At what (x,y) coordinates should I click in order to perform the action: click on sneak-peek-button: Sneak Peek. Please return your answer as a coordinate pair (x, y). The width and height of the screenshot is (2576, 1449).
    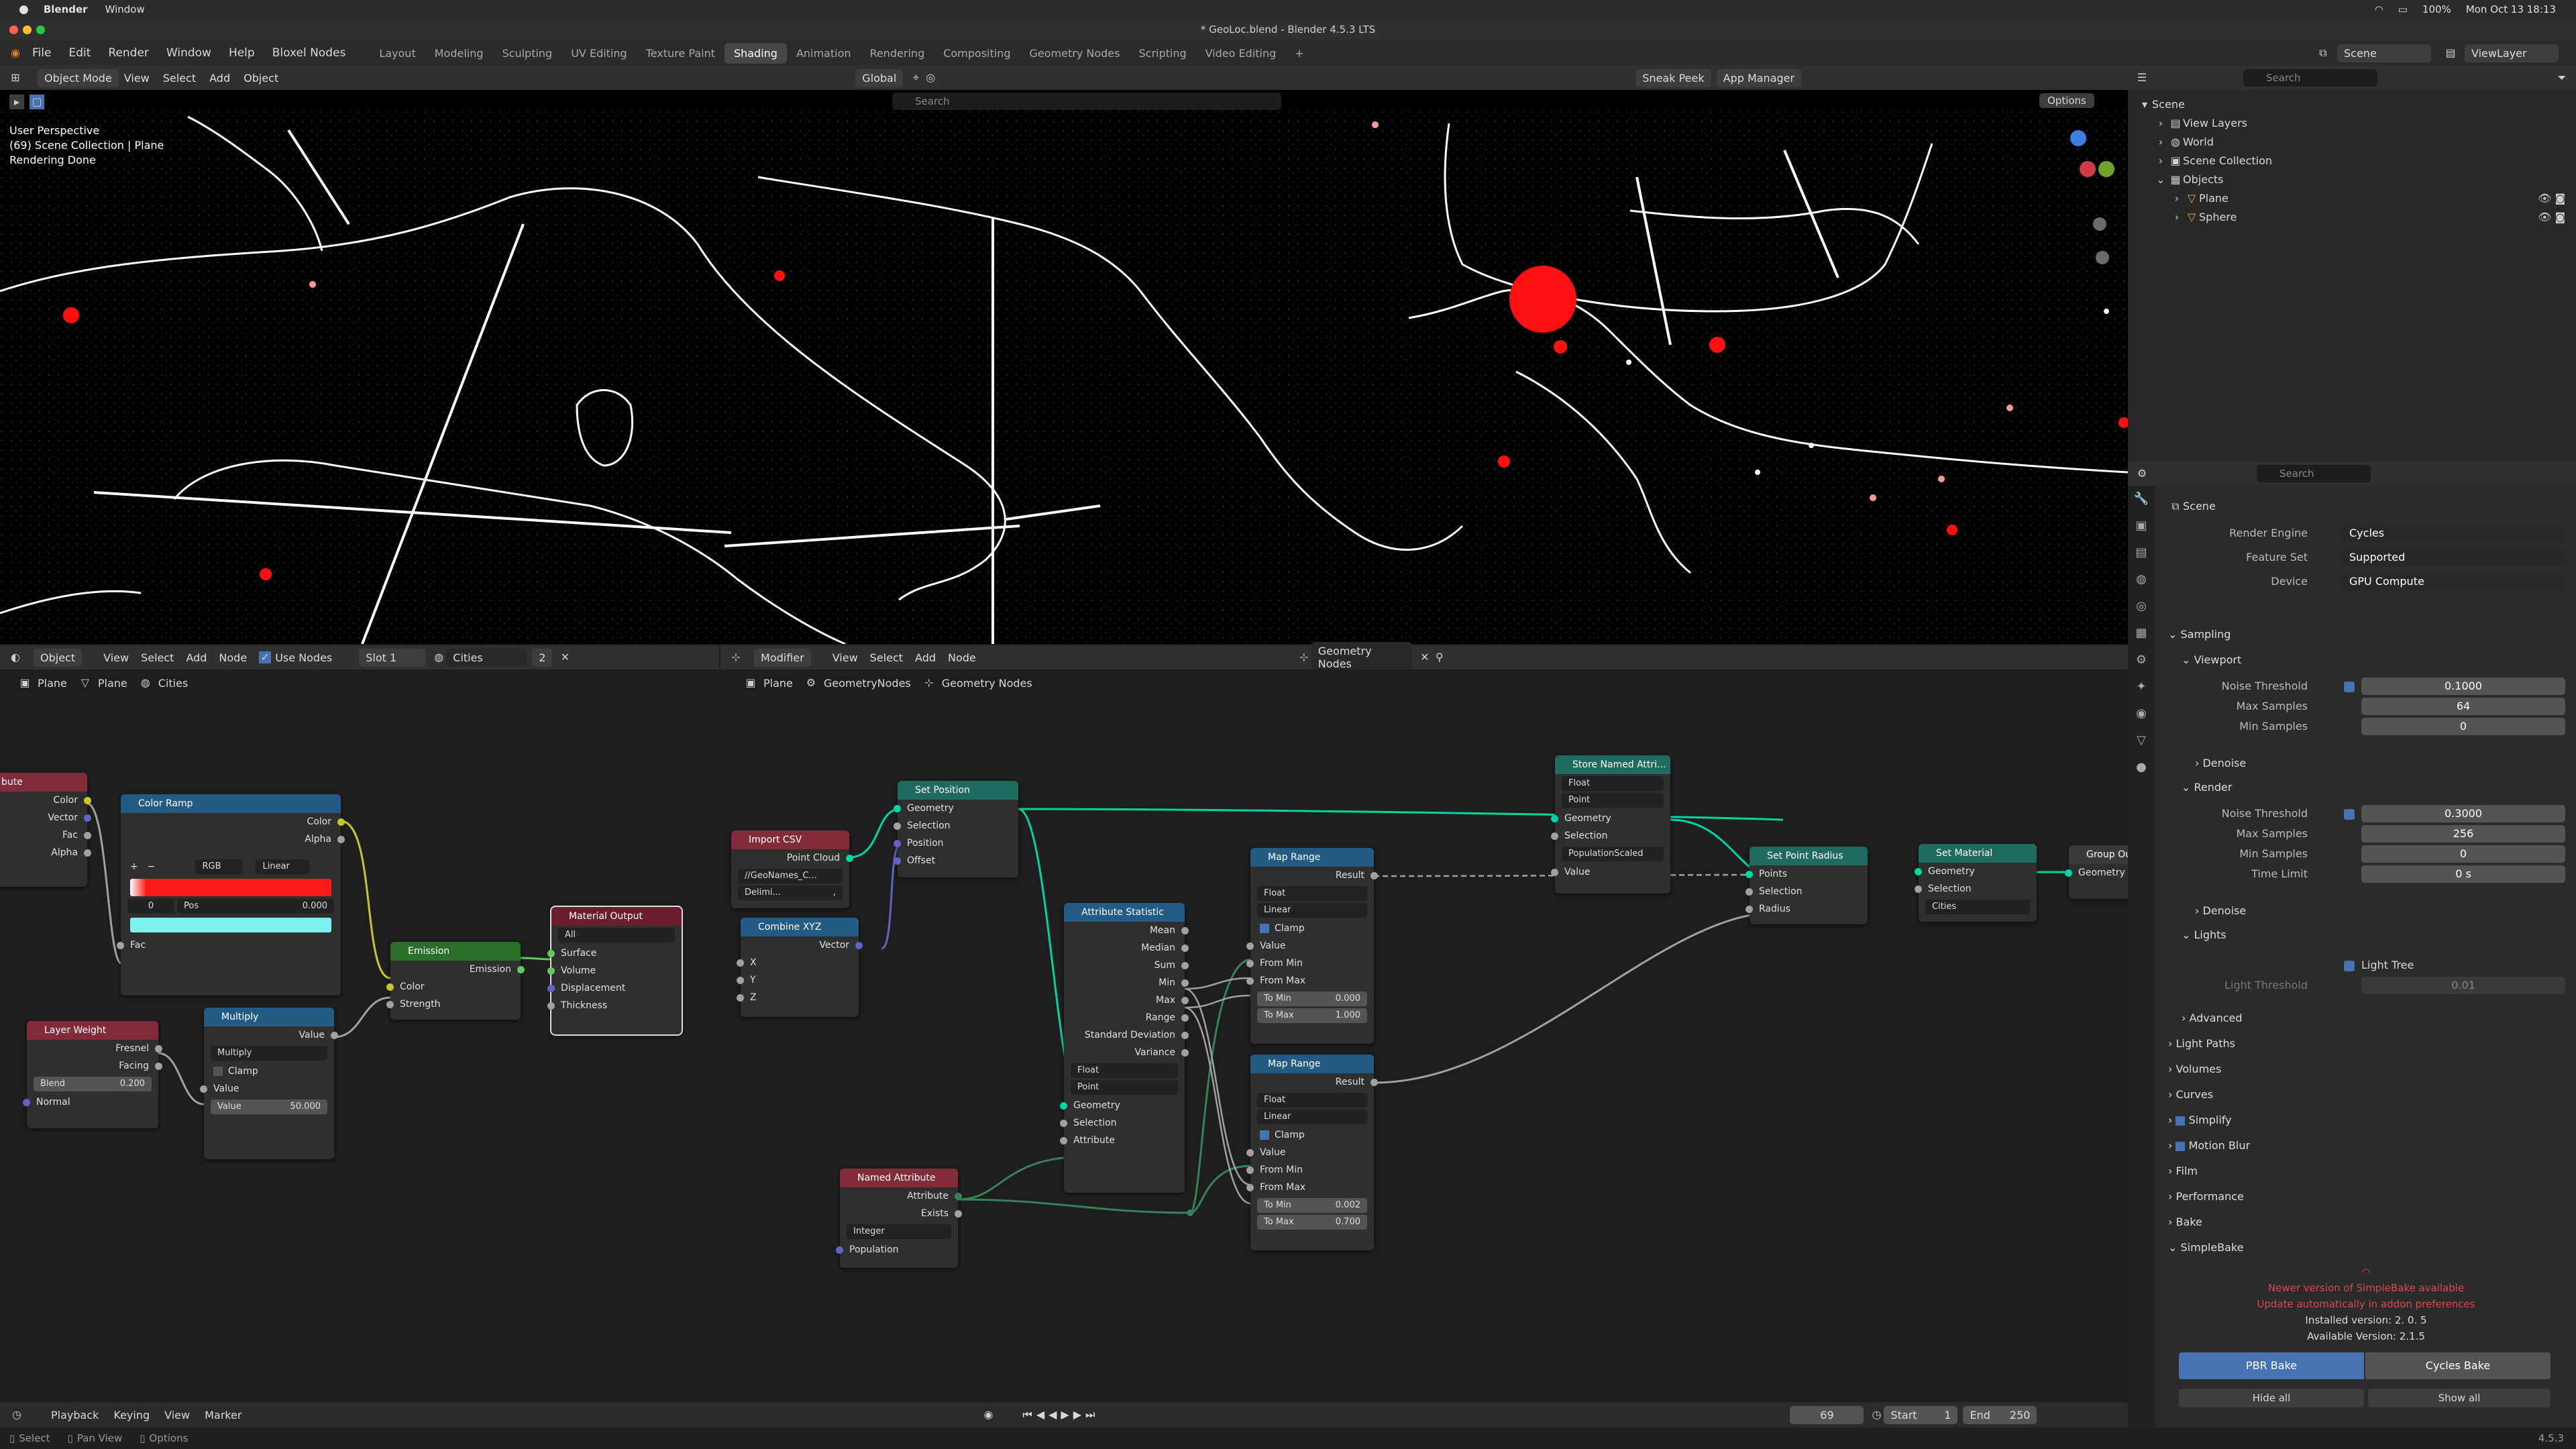
    Looking at the image, I should click on (1673, 77).